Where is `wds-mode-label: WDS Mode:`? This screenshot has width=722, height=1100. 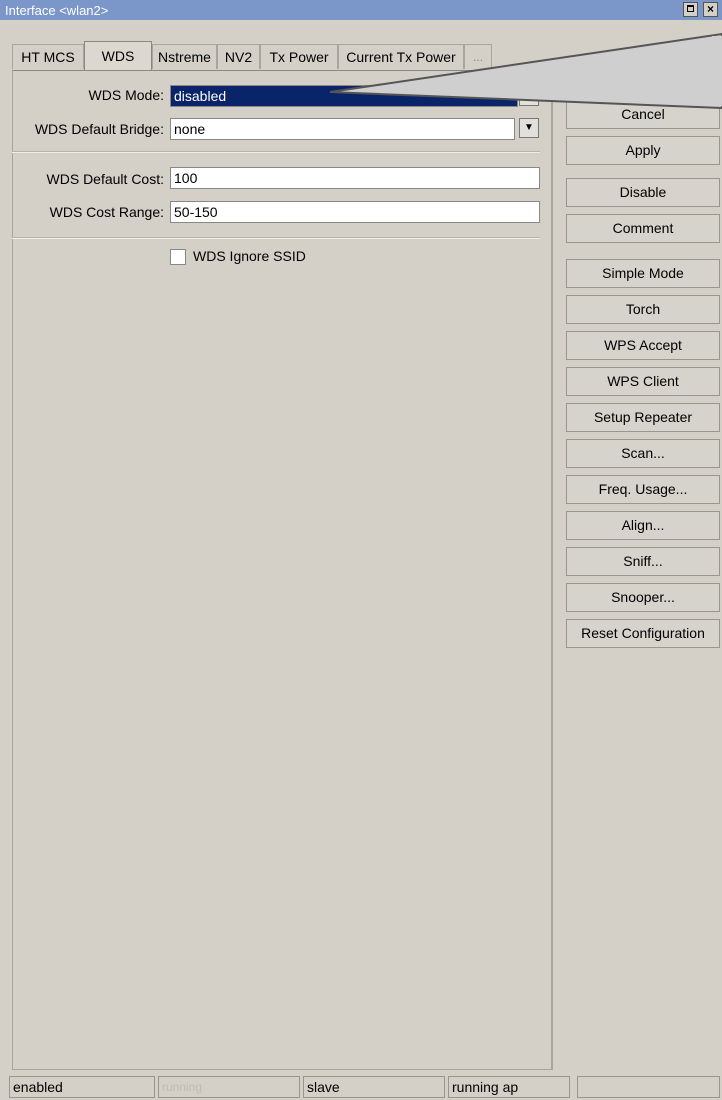 wds-mode-label: WDS Mode: is located at coordinates (126, 95).